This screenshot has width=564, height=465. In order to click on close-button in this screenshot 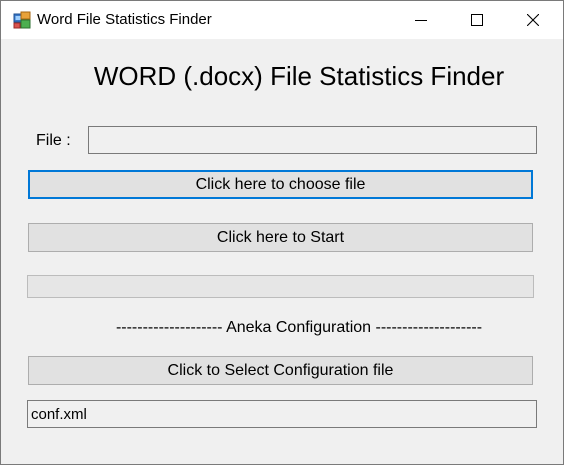, I will do `click(533, 20)`.